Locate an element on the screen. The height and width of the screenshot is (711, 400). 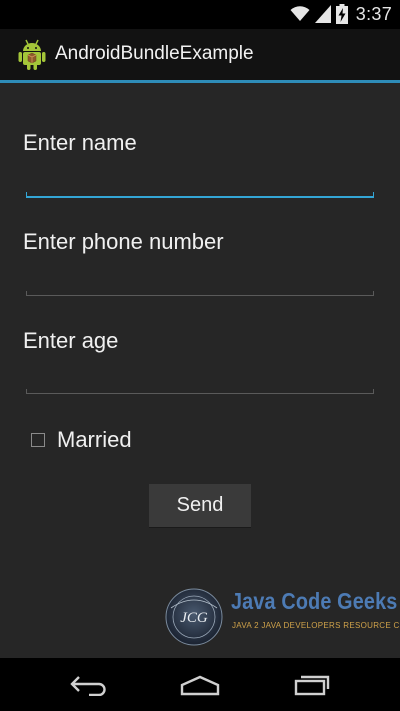
phone-input-underline is located at coordinates (200, 290).